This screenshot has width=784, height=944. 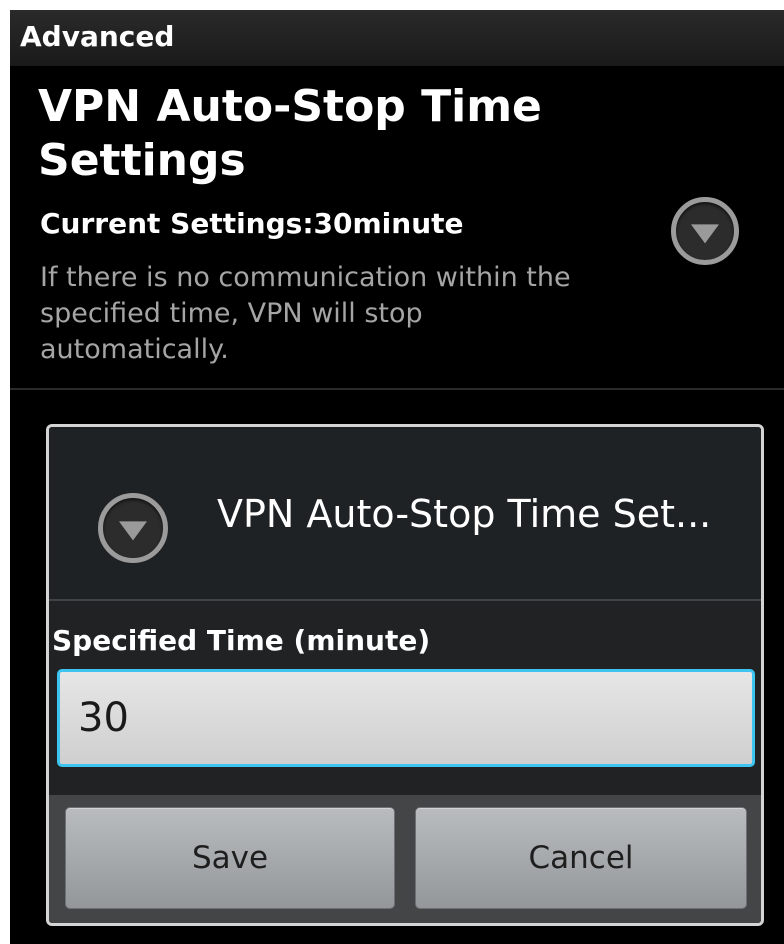 I want to click on dialog-dropdown-circle-icon, so click(x=133, y=528).